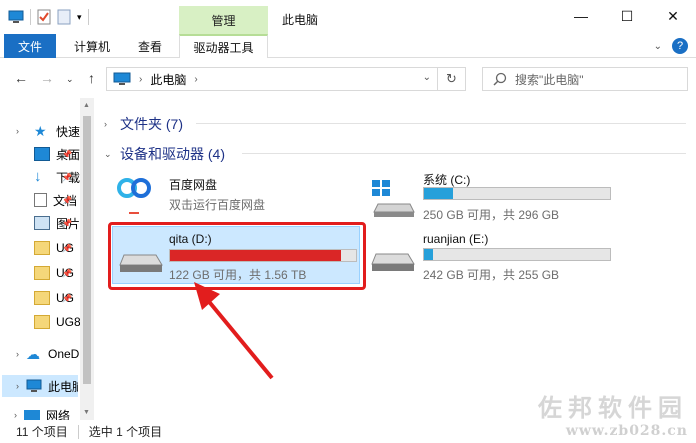  Describe the element at coordinates (68, 322) in the screenshot. I see `nav-item-label: UG8` at that location.